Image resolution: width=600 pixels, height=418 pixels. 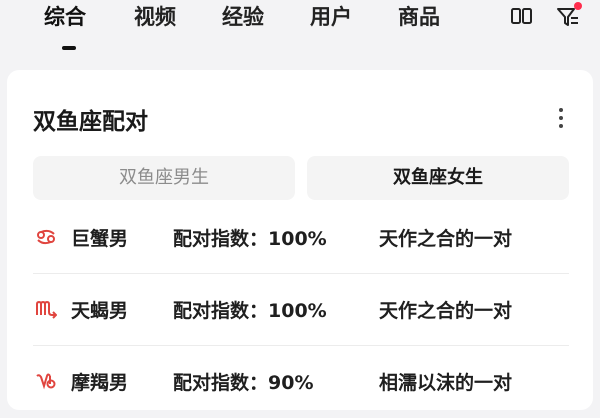 I want to click on cancer-symbol-icon, so click(x=46, y=237).